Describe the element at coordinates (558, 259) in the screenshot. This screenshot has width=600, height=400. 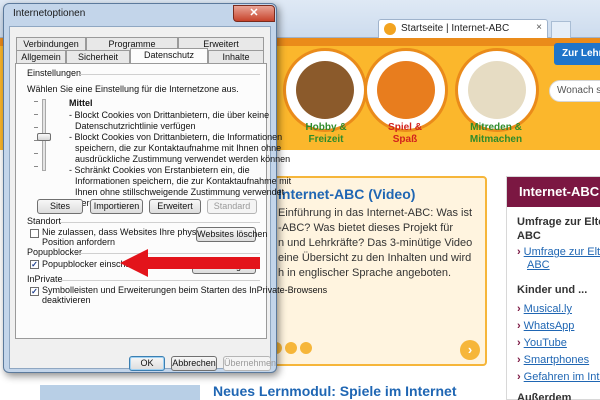
I see `sidebar-link-survey: › Umfrage zur Elt ABC` at that location.